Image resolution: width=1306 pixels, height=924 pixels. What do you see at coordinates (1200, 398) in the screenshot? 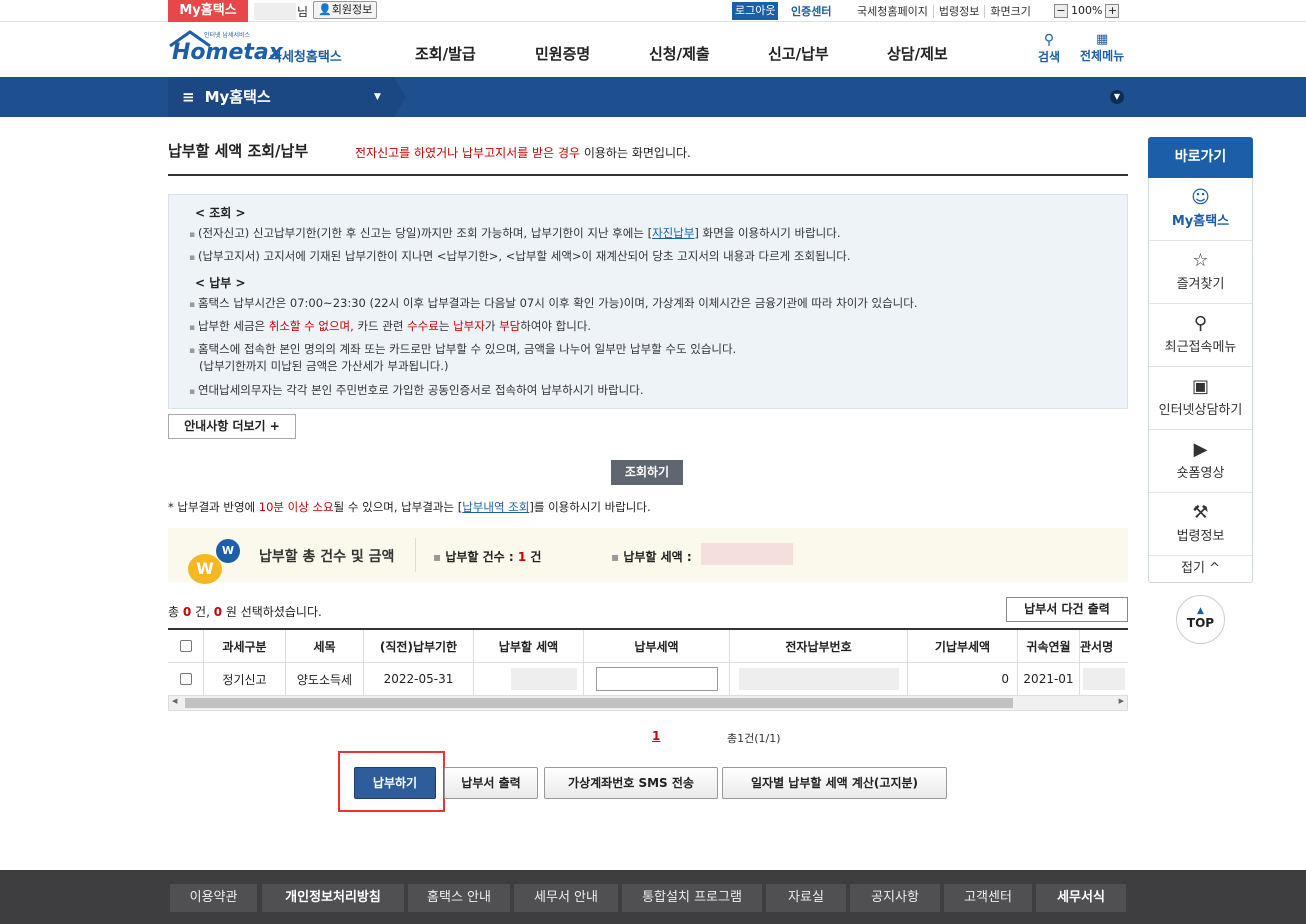
I see `quick-online-consult: ▣ 인터넷상담하기` at bounding box center [1200, 398].